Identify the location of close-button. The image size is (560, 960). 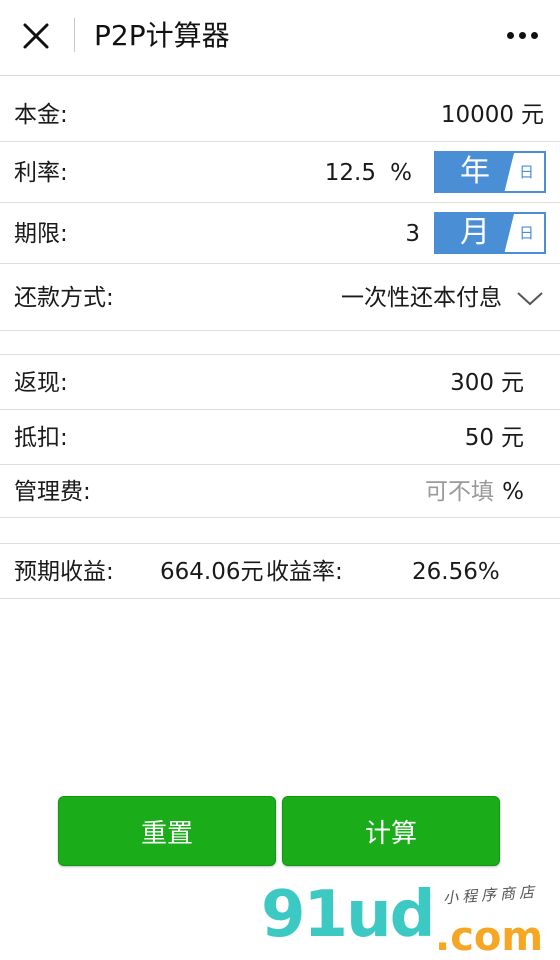
(36, 36).